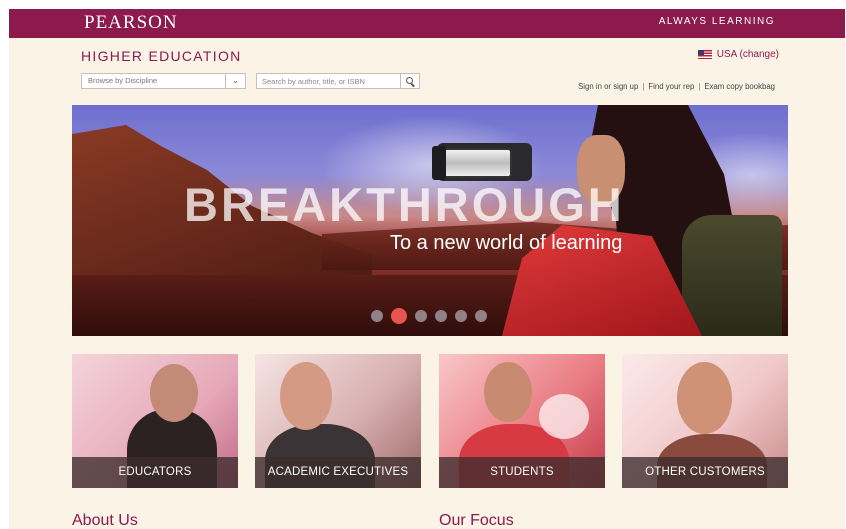  Describe the element at coordinates (174, 393) in the screenshot. I see `educator-face` at that location.